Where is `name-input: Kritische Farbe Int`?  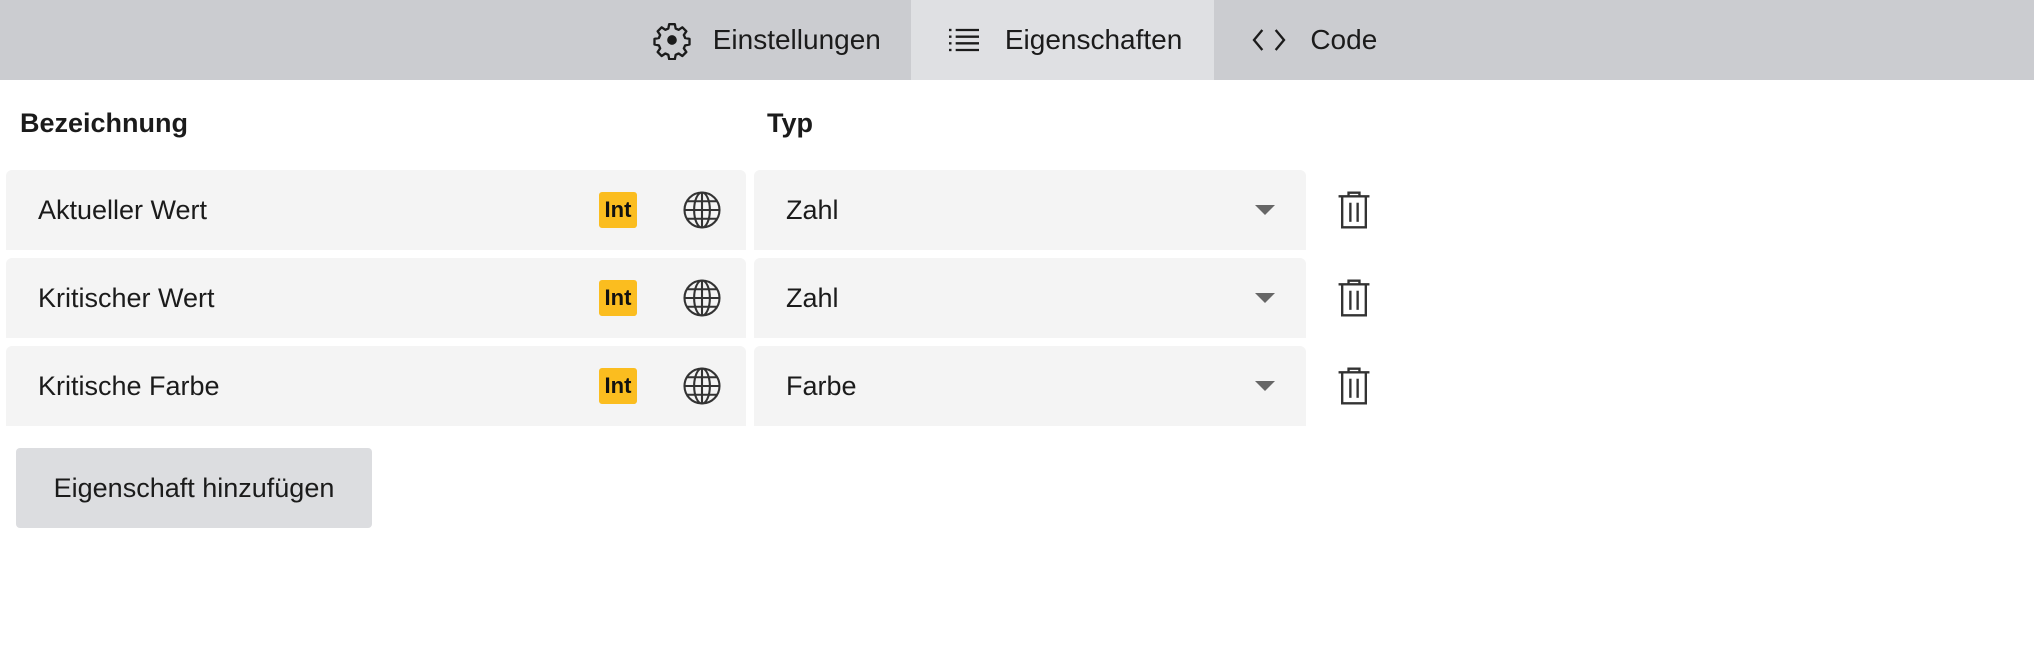
name-input: Kritische Farbe Int is located at coordinates (376, 386).